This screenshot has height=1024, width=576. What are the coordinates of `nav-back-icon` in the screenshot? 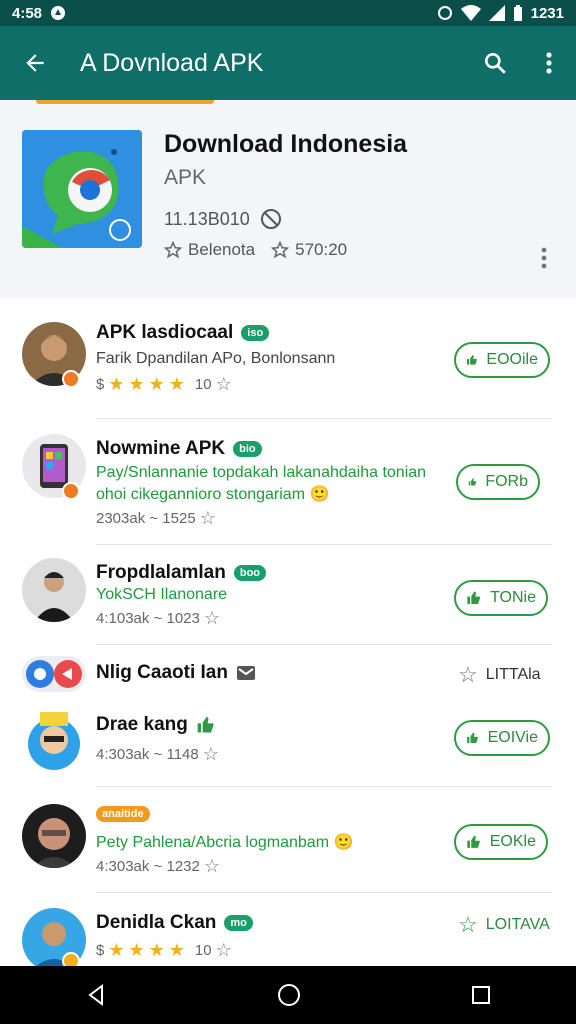 It's located at (96, 995).